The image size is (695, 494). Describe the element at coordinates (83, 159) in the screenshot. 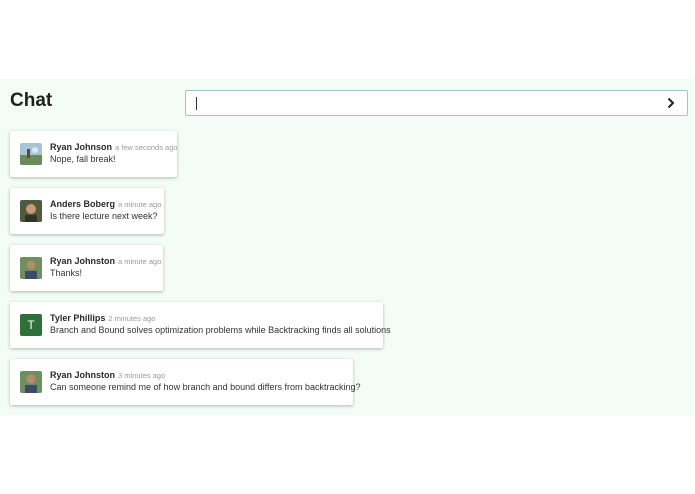

I see `message-text: Nope, fall break!` at that location.